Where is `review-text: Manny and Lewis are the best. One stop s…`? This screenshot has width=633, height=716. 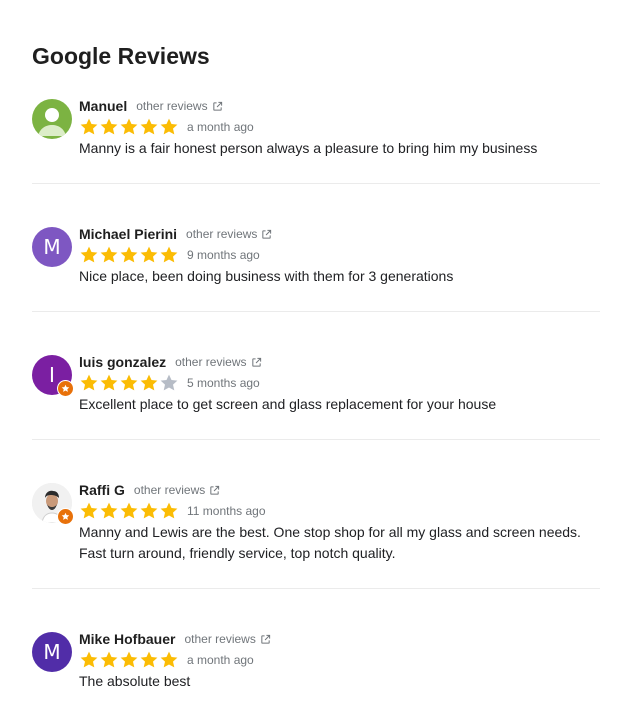
review-text: Manny and Lewis are the best. One stop s… is located at coordinates (330, 542).